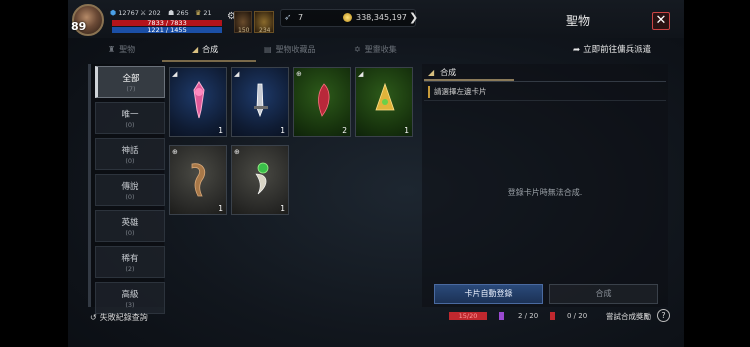 This screenshot has height=347, width=750. I want to click on gold-amulet-icon, so click(385, 96).